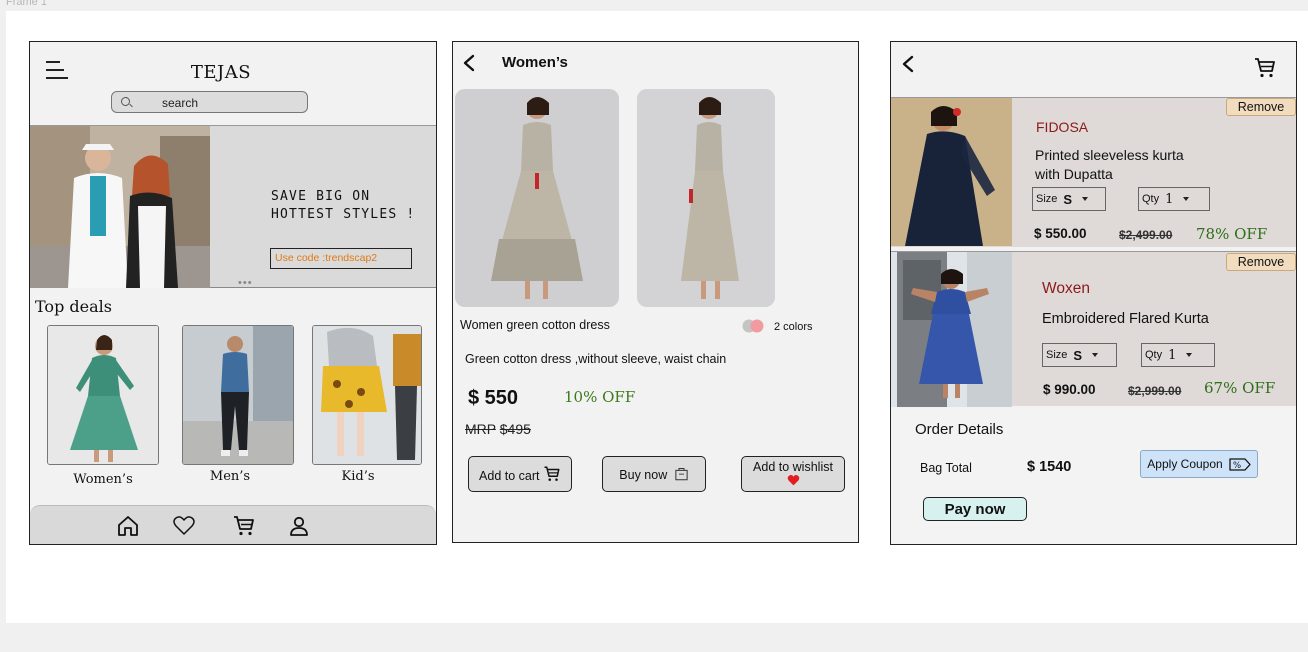 This screenshot has width=1308, height=652. I want to click on buy-now-label: Buy now, so click(643, 475).